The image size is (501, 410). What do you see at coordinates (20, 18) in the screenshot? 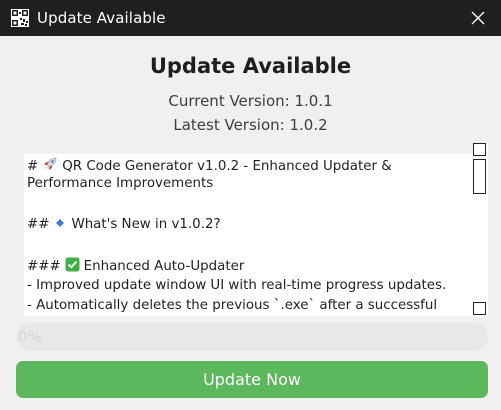
I see `qr-code-icon` at bounding box center [20, 18].